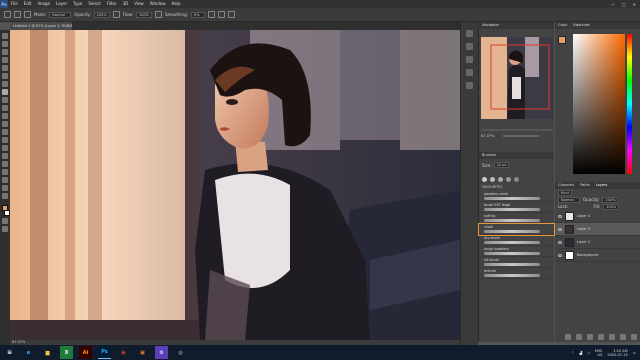 The width and height of the screenshot is (640, 360). Describe the element at coordinates (469, 46) in the screenshot. I see `properties-icon` at that location.